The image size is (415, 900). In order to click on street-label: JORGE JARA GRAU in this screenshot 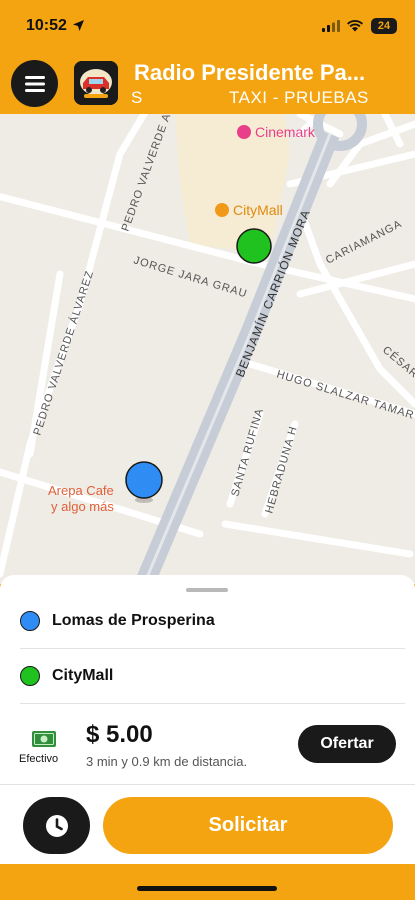, I will do `click(190, 277)`.